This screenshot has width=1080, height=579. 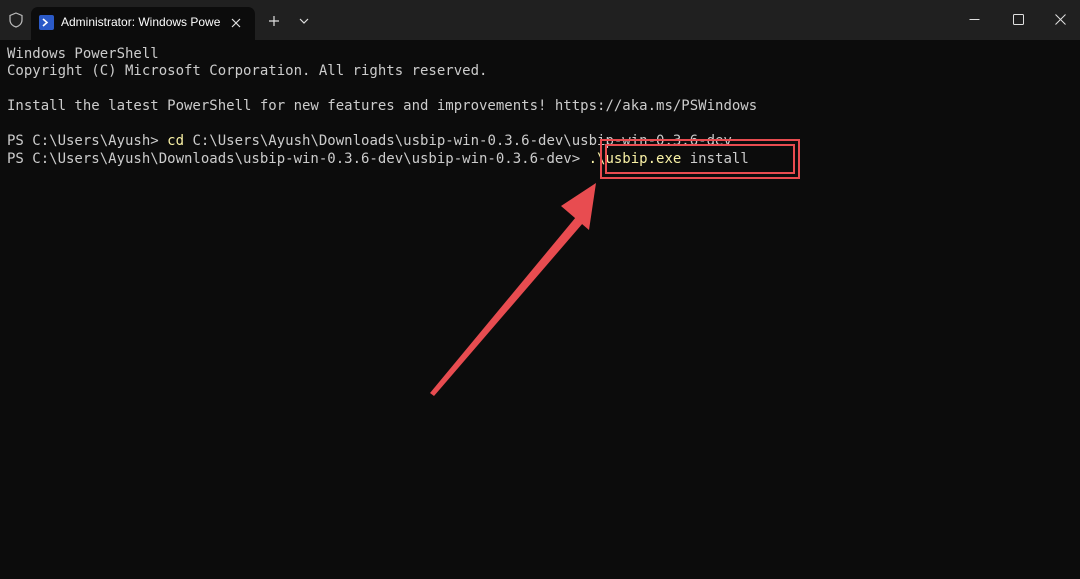 I want to click on admin-shield-icon, so click(x=16, y=20).